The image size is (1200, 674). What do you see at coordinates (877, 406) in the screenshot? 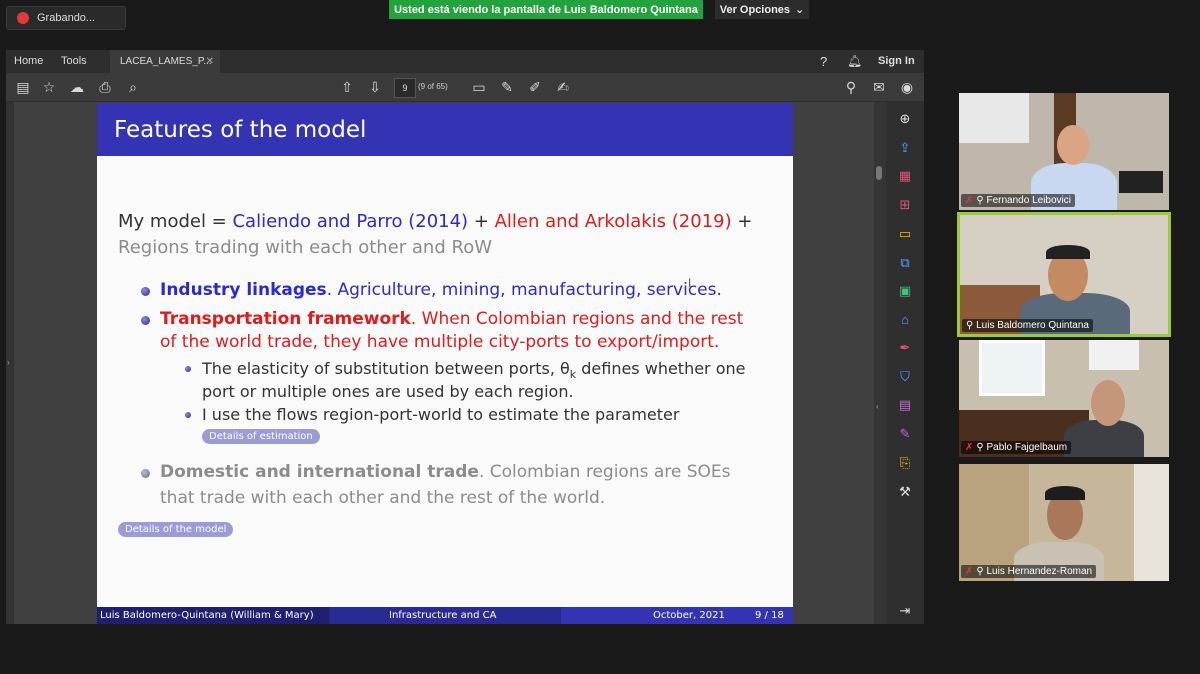
I see `collapse-pane-icon: ‹` at bounding box center [877, 406].